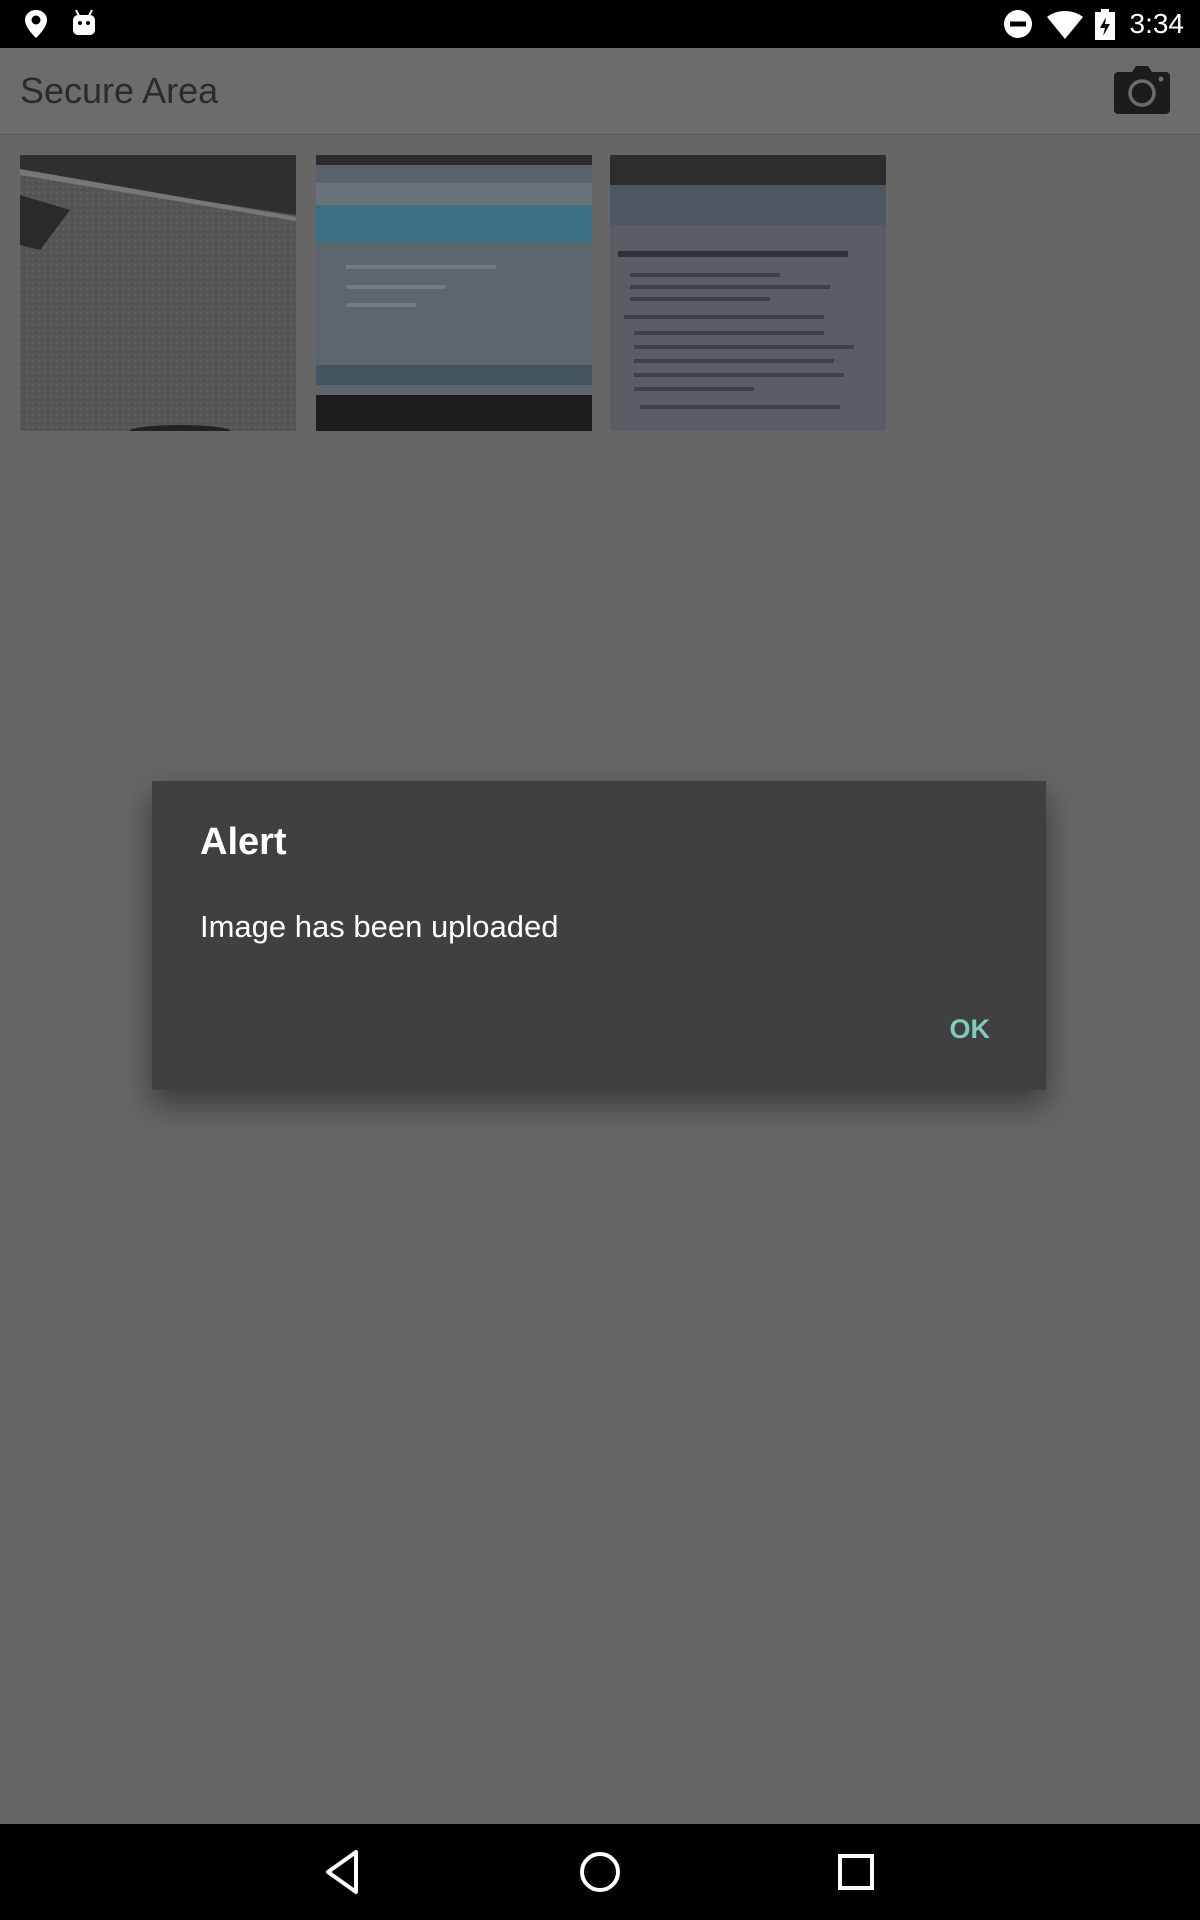 The image size is (1200, 1920). What do you see at coordinates (1105, 27) in the screenshot?
I see `battery-charging-icon` at bounding box center [1105, 27].